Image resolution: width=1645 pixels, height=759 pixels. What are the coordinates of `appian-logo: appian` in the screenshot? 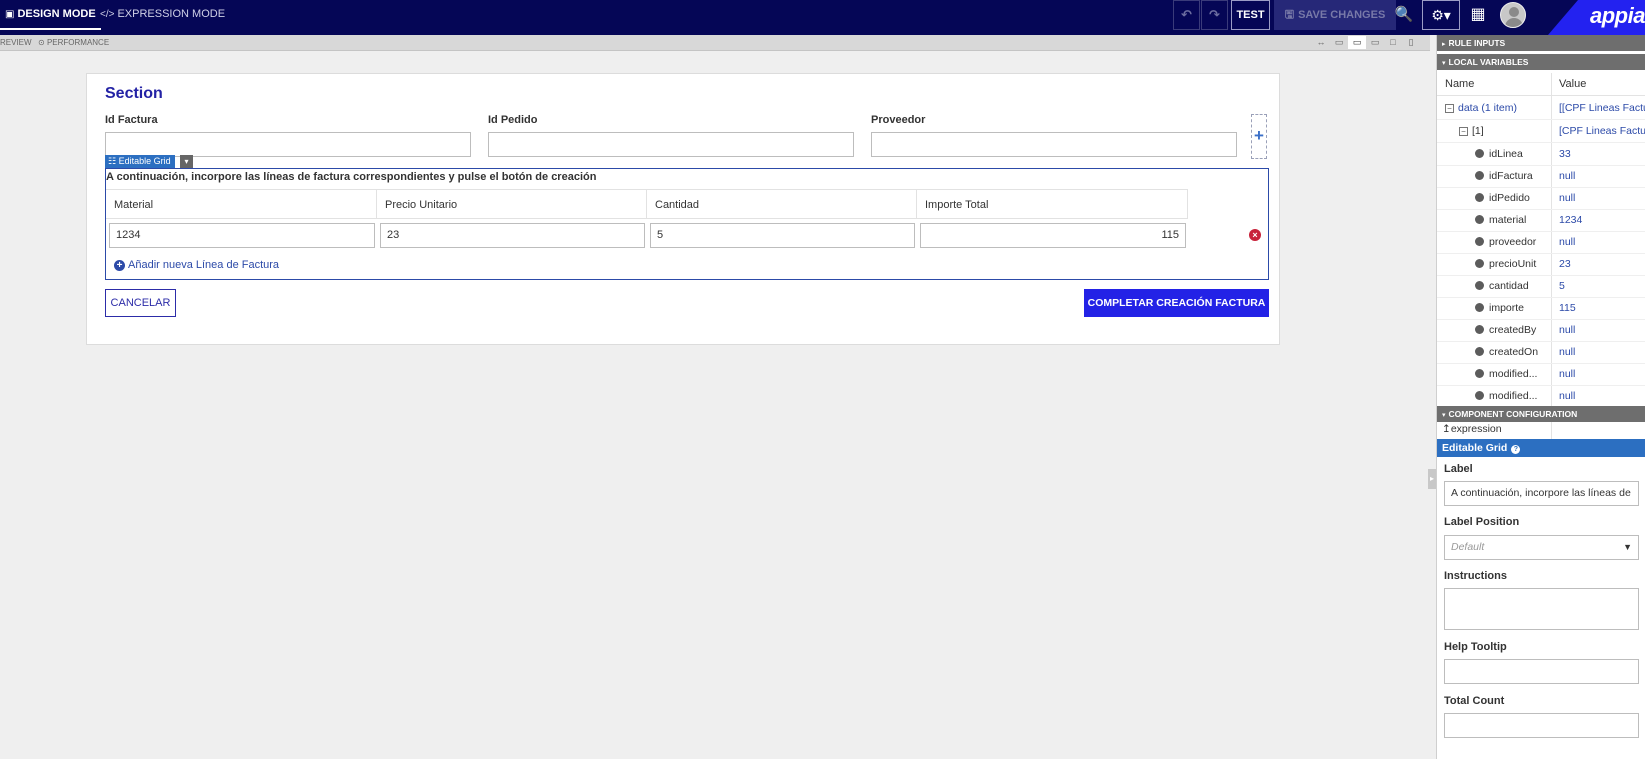 It's located at (1596, 17).